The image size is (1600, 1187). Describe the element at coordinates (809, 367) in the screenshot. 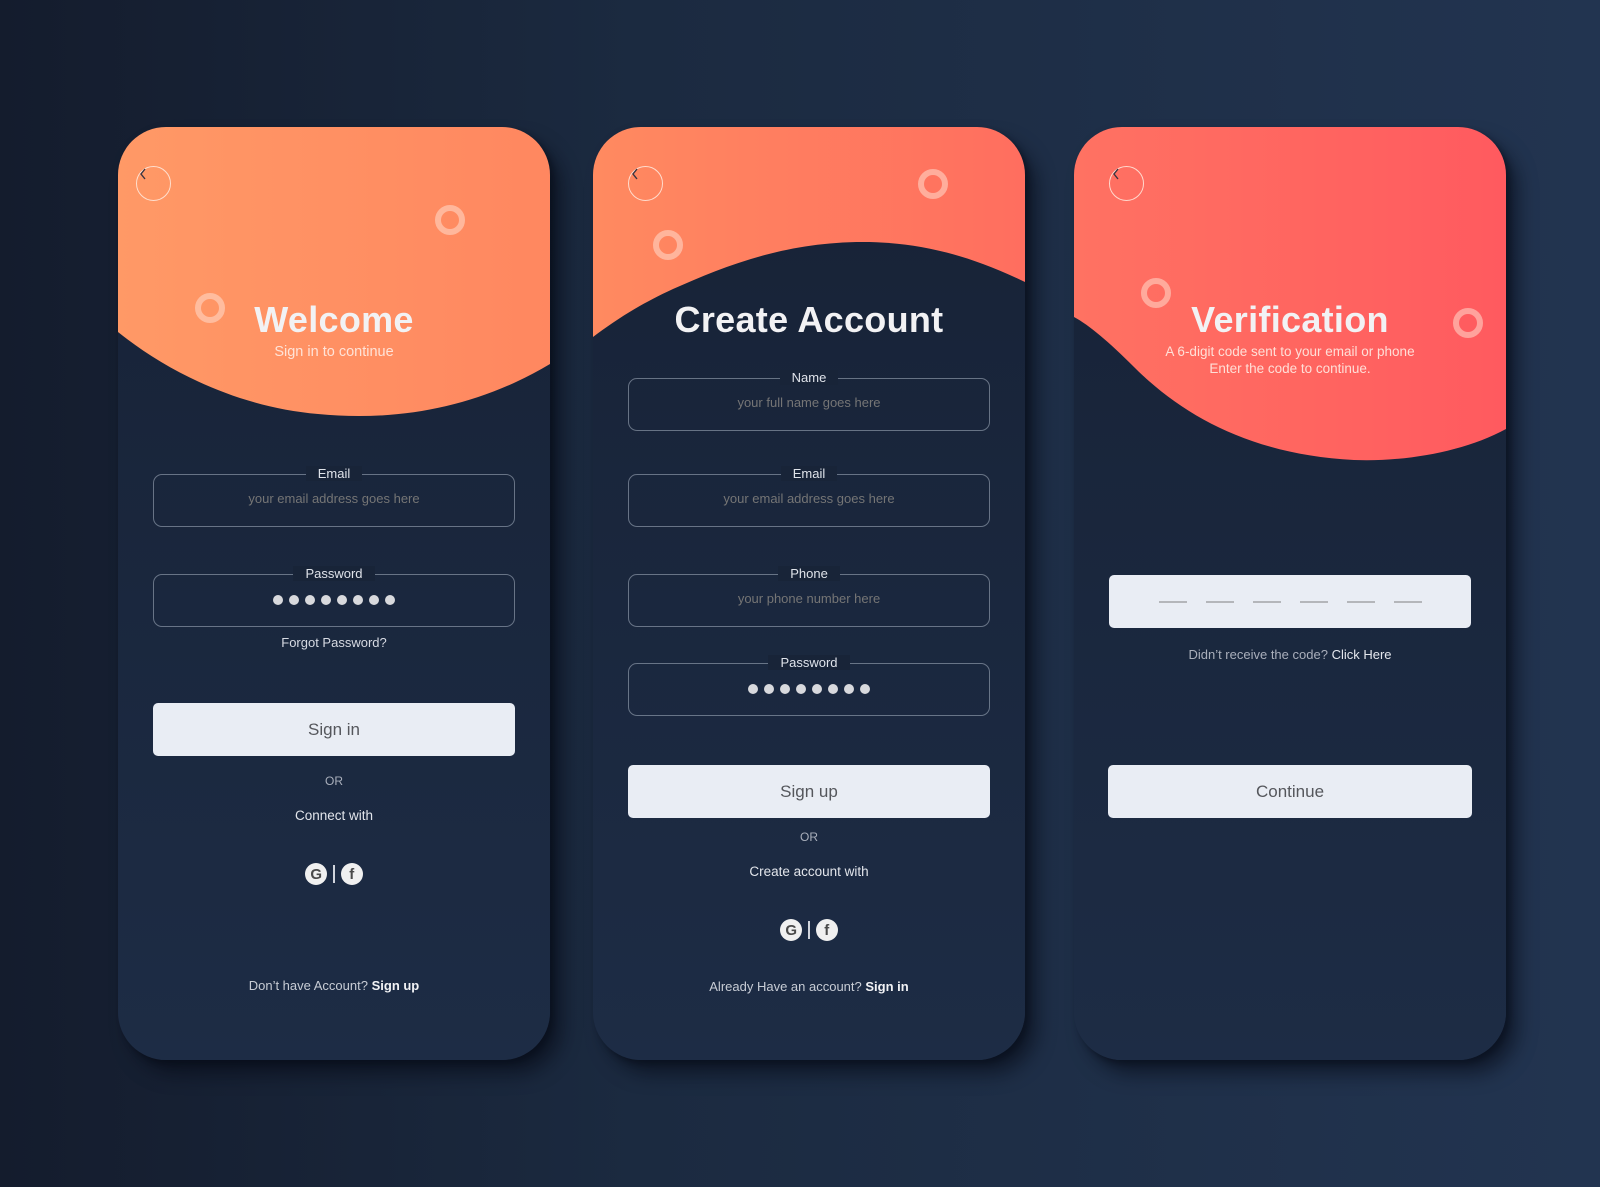

I see `create-account-hero: Create Account` at that location.